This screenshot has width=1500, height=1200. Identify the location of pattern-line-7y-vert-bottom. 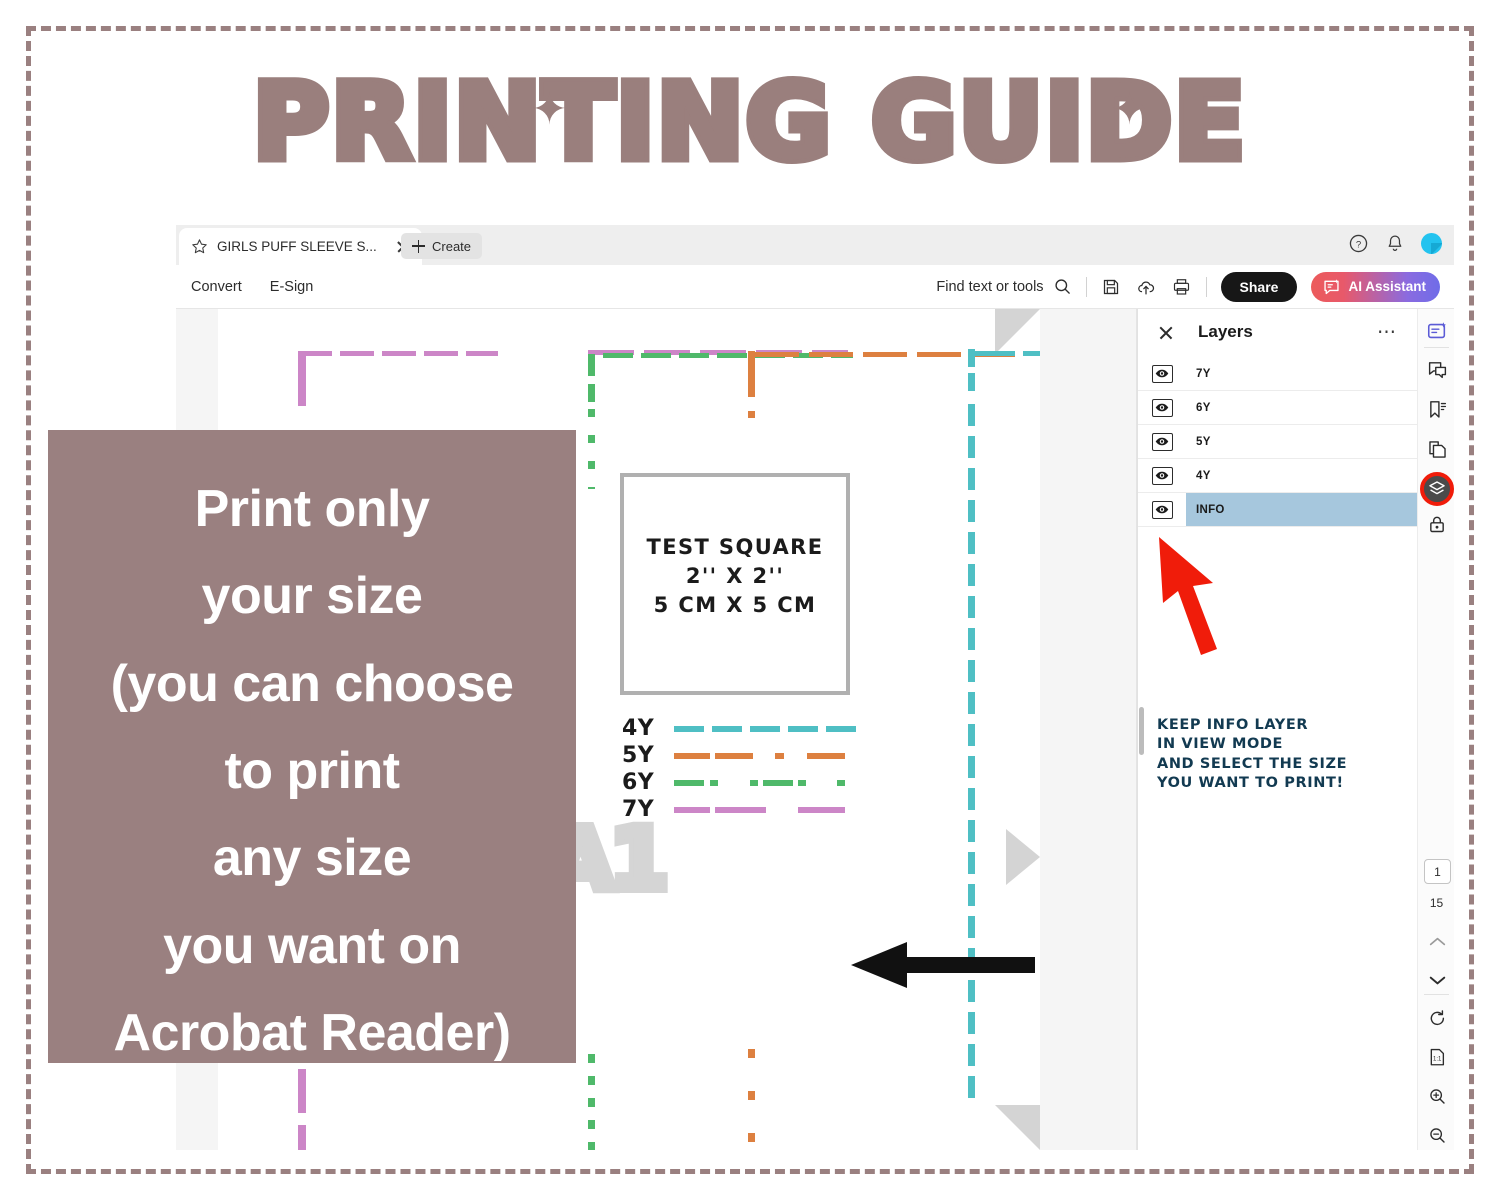
(302, 1109).